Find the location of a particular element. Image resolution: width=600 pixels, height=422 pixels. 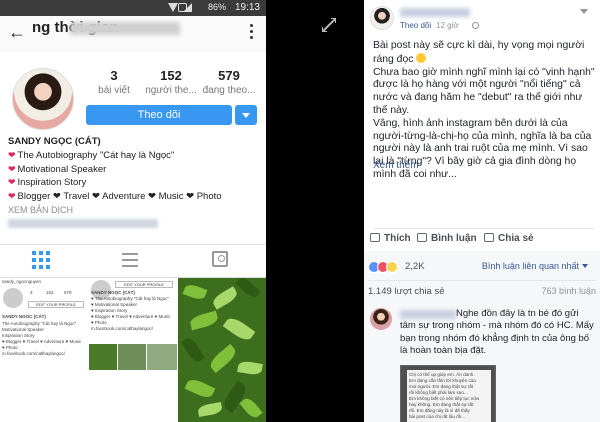

profile-avatar is located at coordinates (43, 99).